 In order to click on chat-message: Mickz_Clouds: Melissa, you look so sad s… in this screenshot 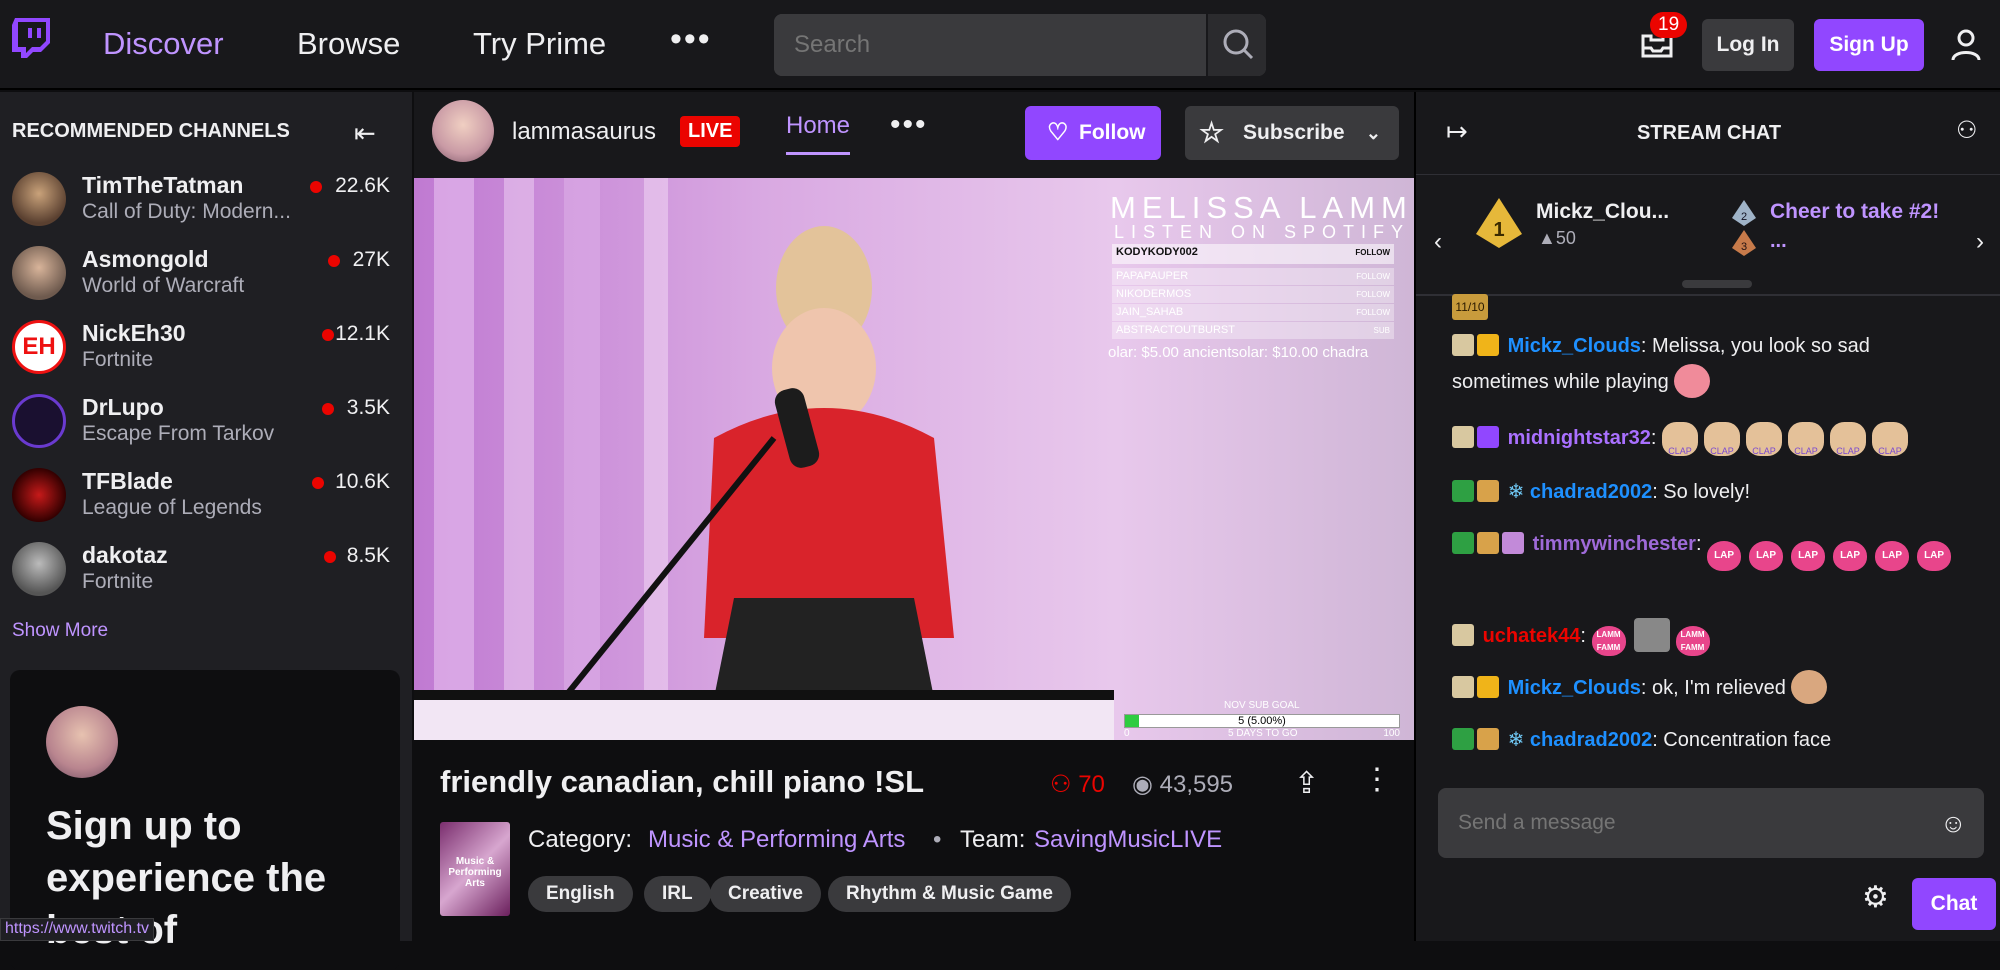, I will do `click(1712, 364)`.